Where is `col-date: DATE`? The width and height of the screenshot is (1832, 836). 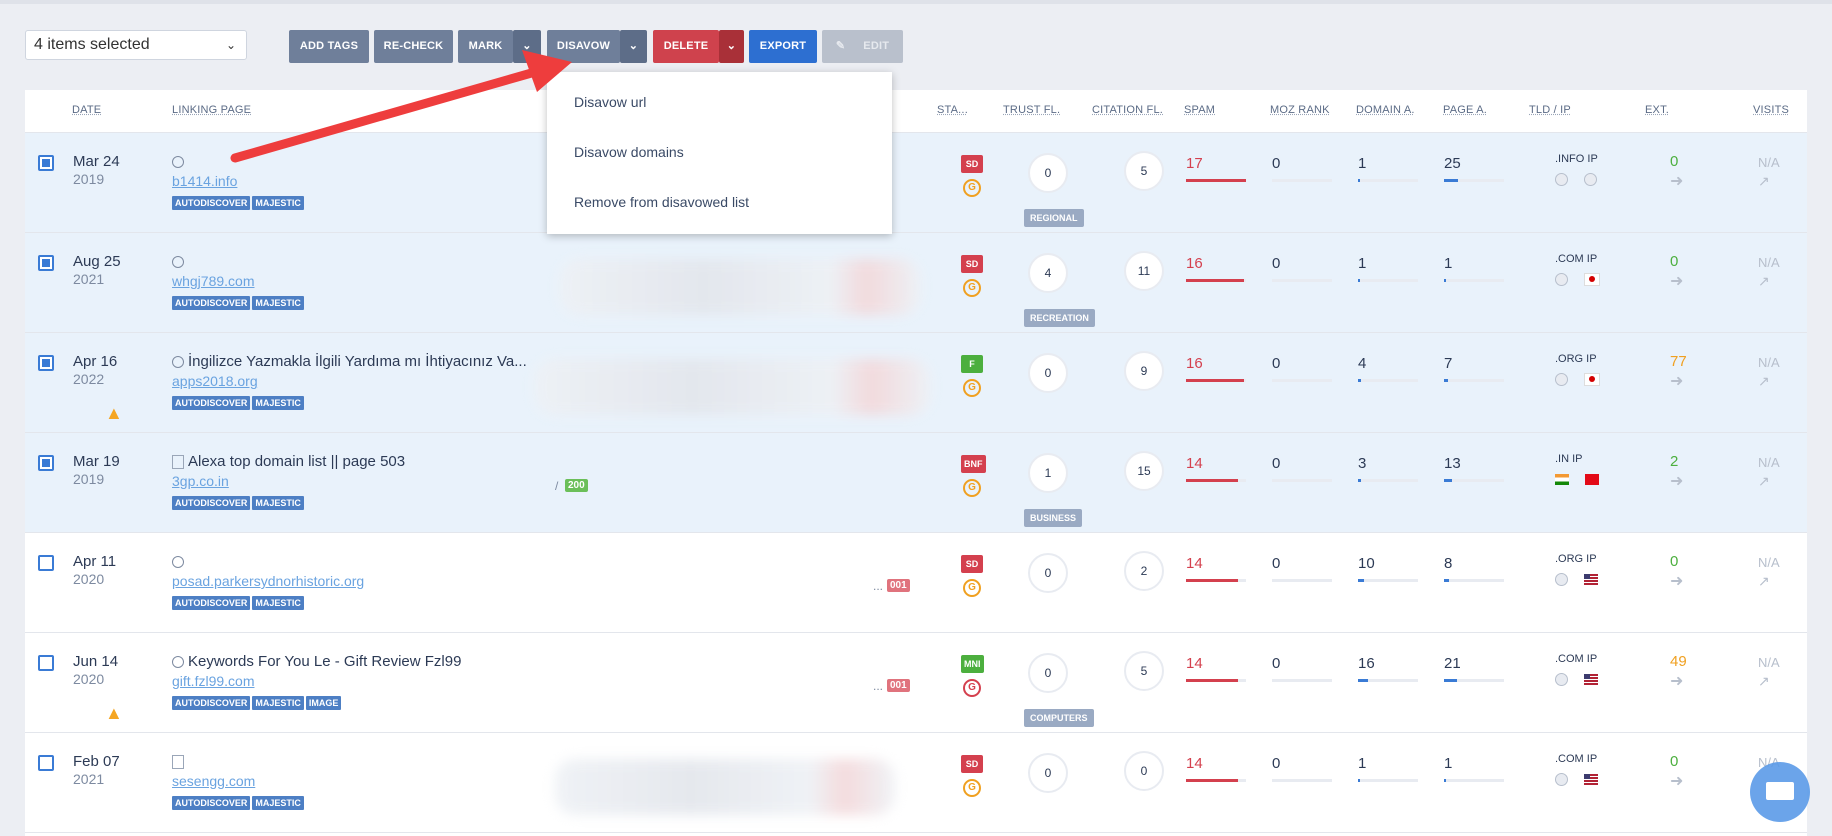 col-date: DATE is located at coordinates (86, 110).